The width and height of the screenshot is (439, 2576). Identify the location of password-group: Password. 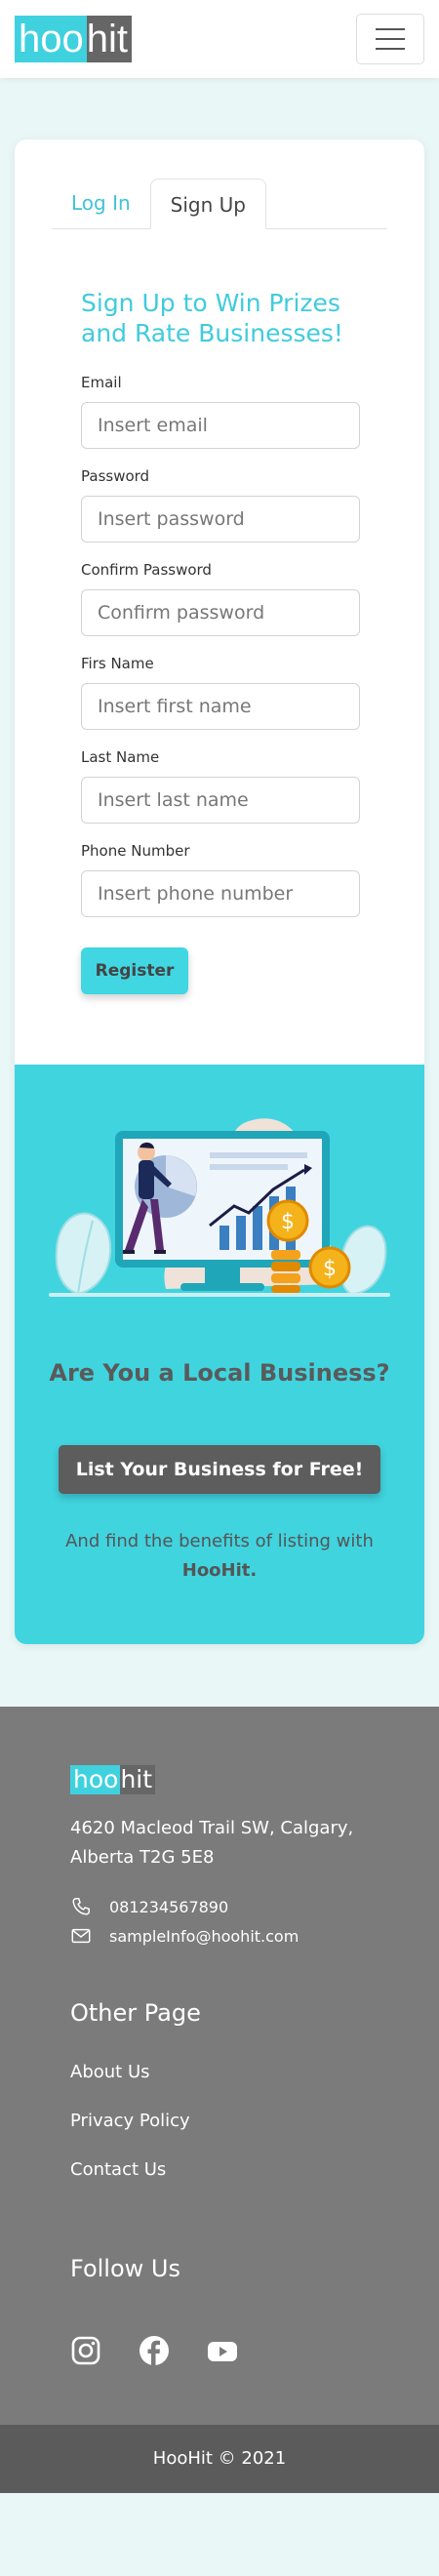
(220, 505).